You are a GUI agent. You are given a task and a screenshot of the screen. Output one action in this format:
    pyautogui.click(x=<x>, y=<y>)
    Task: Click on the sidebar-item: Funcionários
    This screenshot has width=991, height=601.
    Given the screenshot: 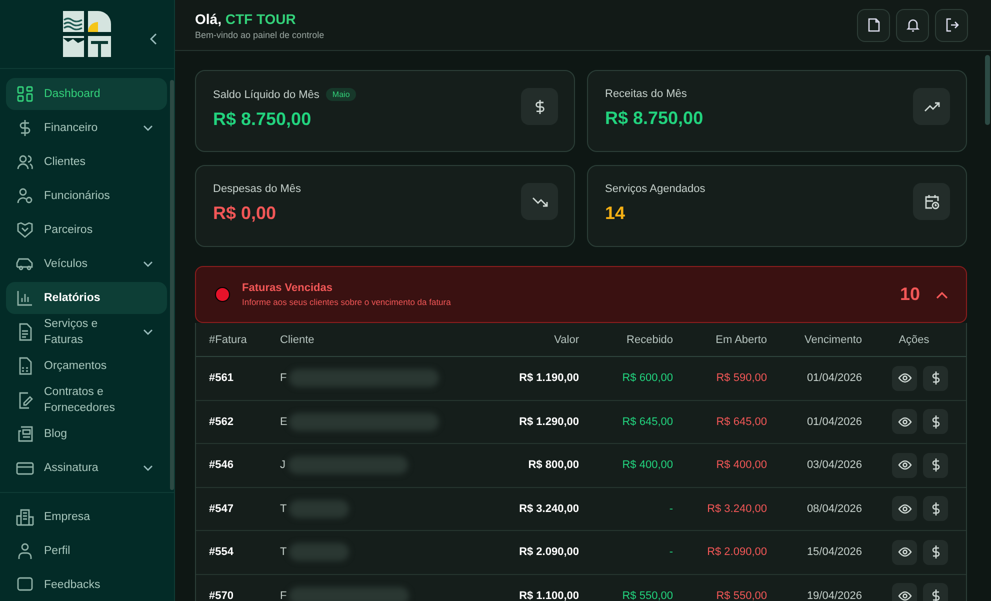 What is the action you would take?
    pyautogui.click(x=86, y=196)
    